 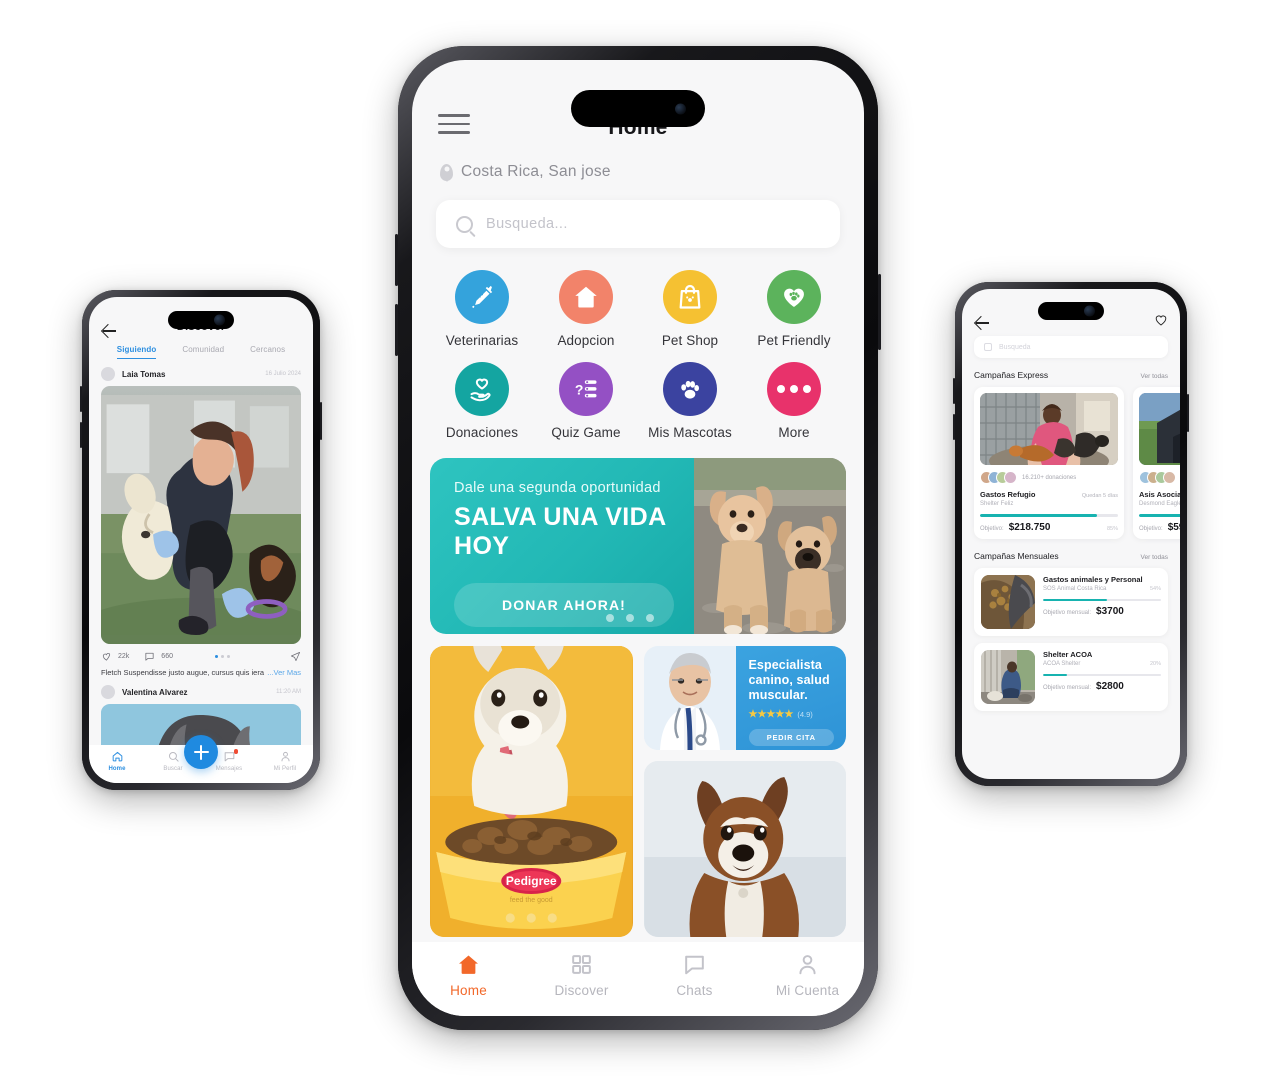 What do you see at coordinates (586, 401) in the screenshot?
I see `category-quiz-game: ? Quiz Game` at bounding box center [586, 401].